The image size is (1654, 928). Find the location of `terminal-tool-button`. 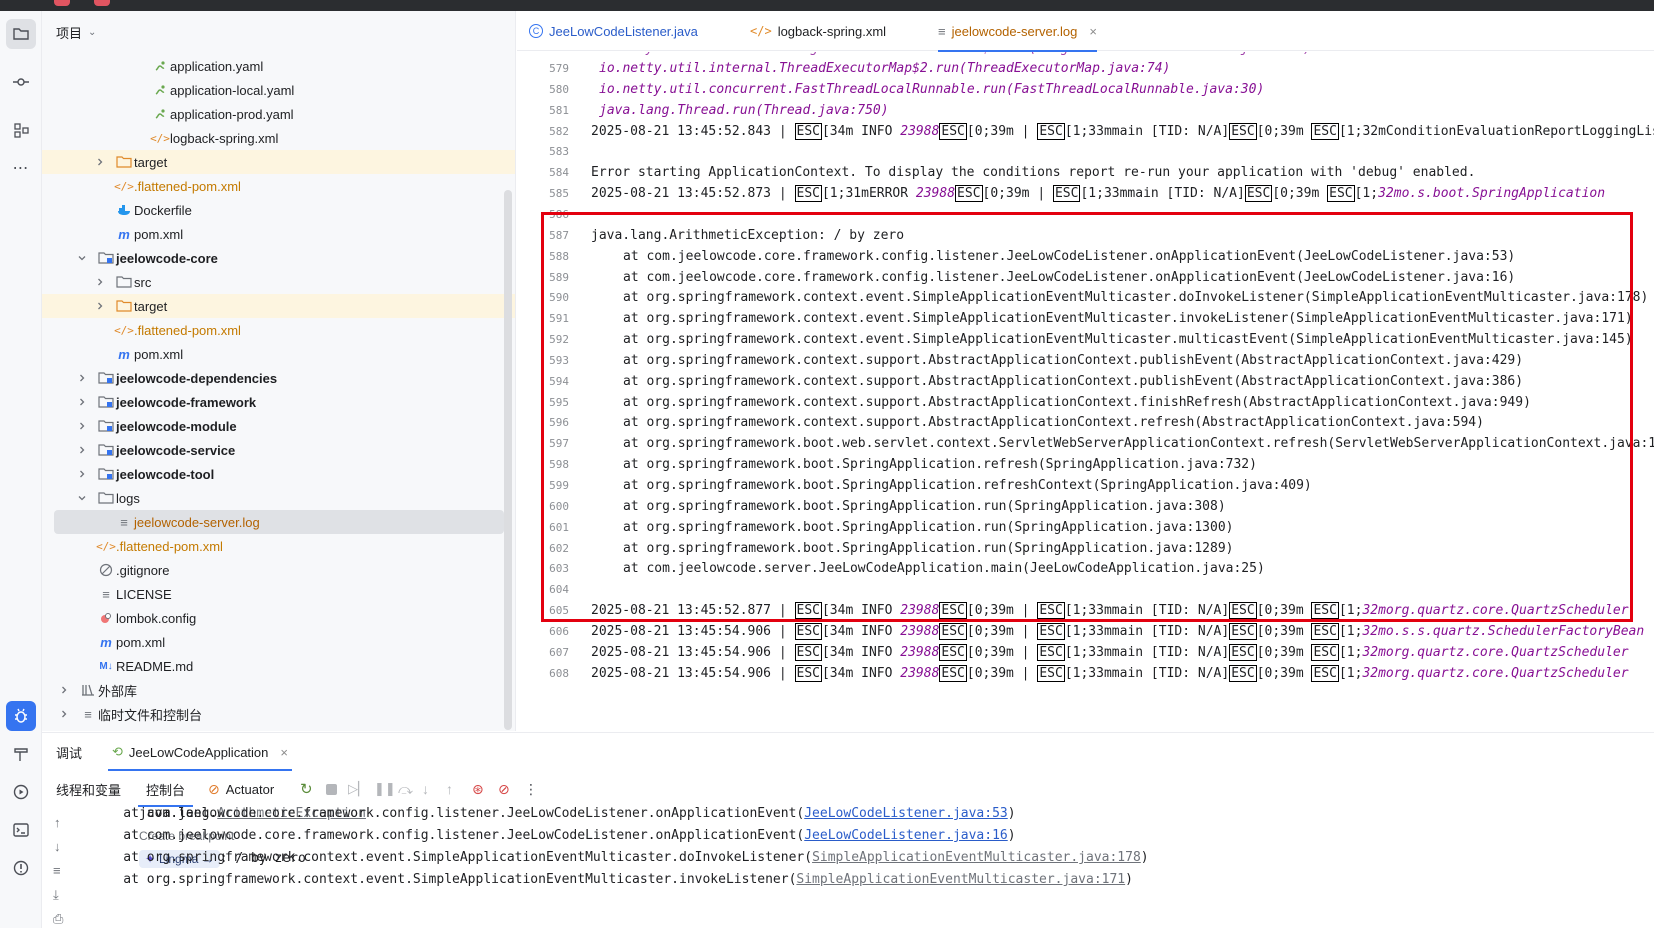

terminal-tool-button is located at coordinates (21, 830).